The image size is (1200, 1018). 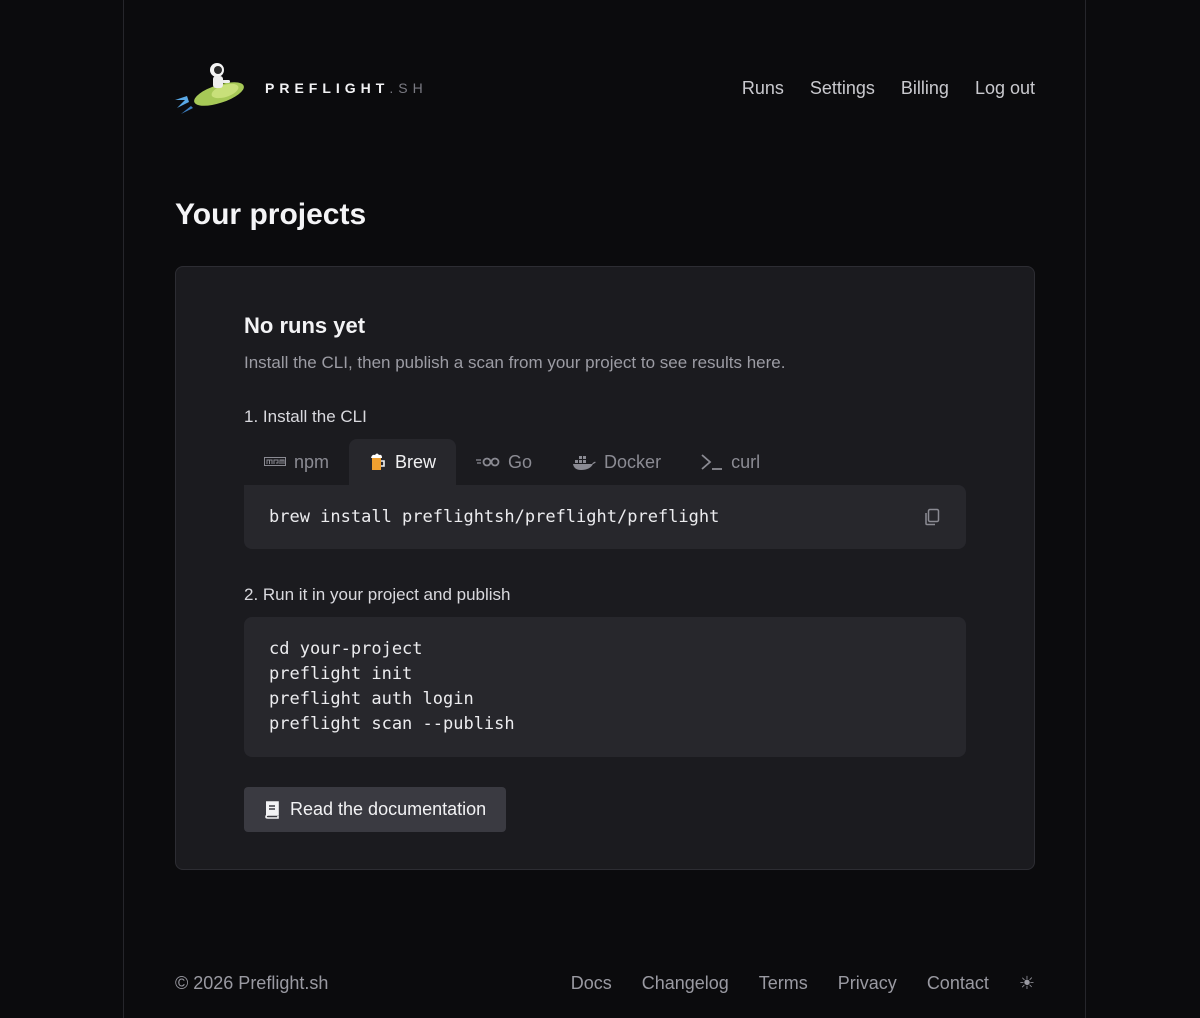 I want to click on footer-privacy-link: Privacy, so click(x=867, y=983).